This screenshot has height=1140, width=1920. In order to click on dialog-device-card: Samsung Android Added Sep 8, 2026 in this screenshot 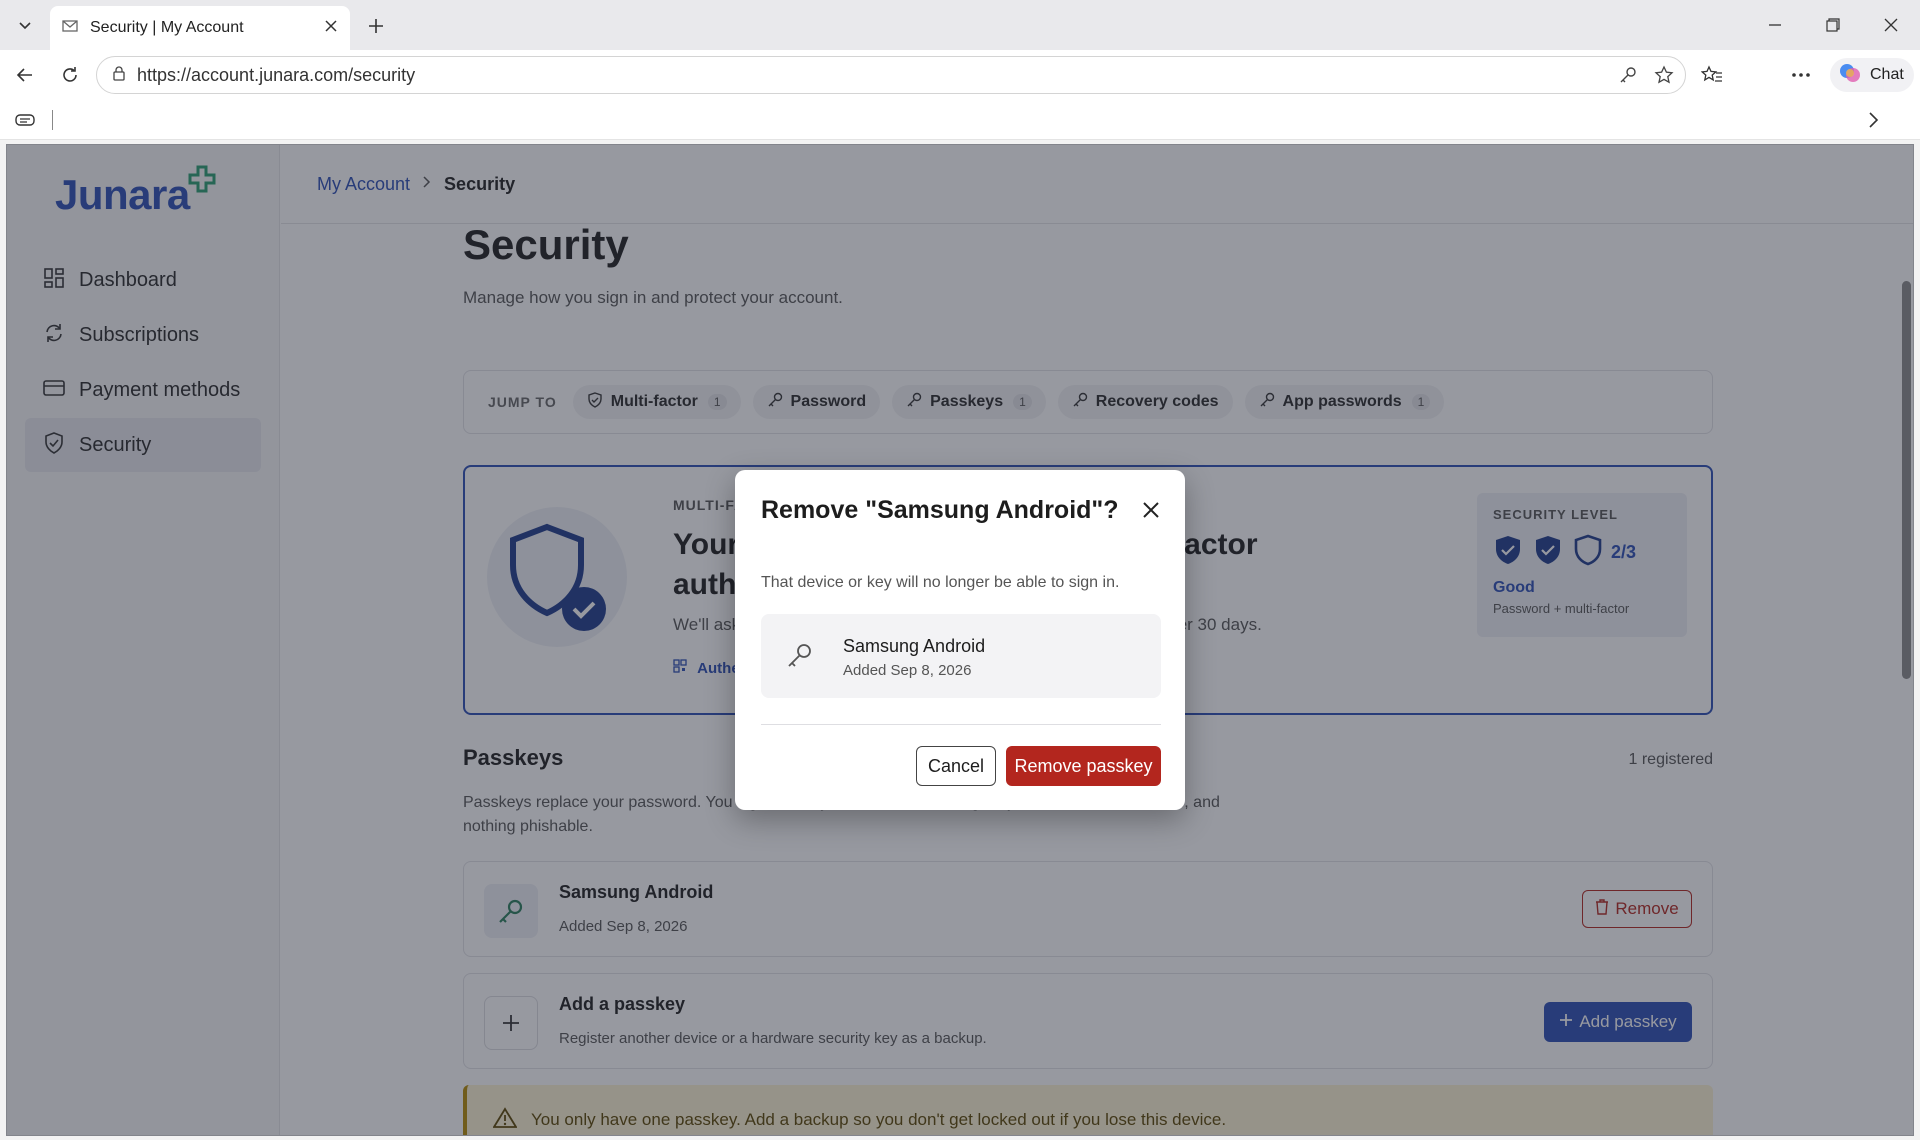, I will do `click(961, 656)`.